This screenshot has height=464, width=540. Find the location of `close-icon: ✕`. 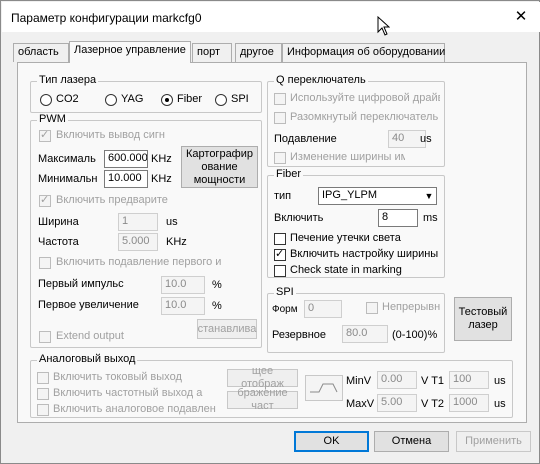

close-icon: ✕ is located at coordinates (521, 17).